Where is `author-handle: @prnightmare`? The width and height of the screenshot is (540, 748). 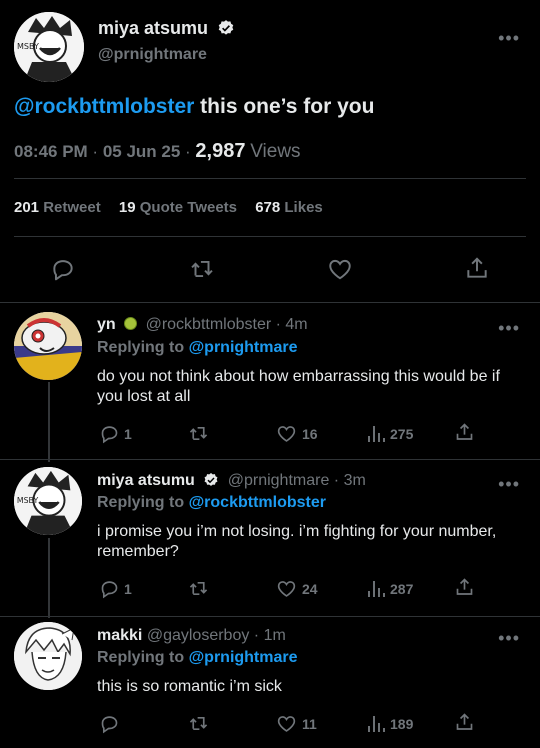
author-handle: @prnightmare is located at coordinates (152, 55).